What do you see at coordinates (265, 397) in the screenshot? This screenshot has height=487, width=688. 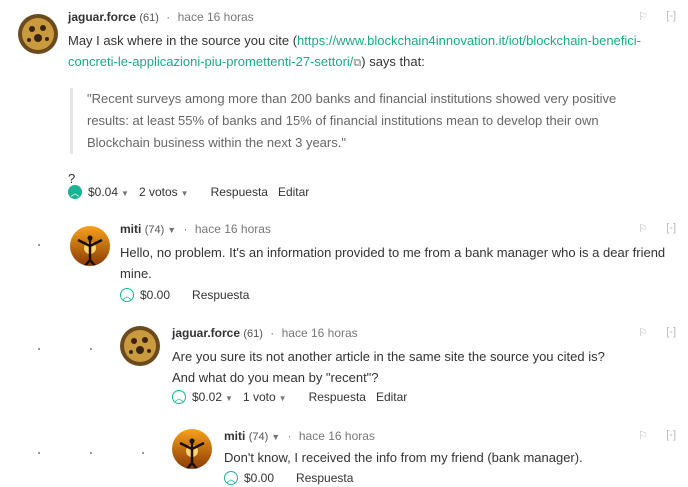 I see `votes-count: 1 voto ▼` at bounding box center [265, 397].